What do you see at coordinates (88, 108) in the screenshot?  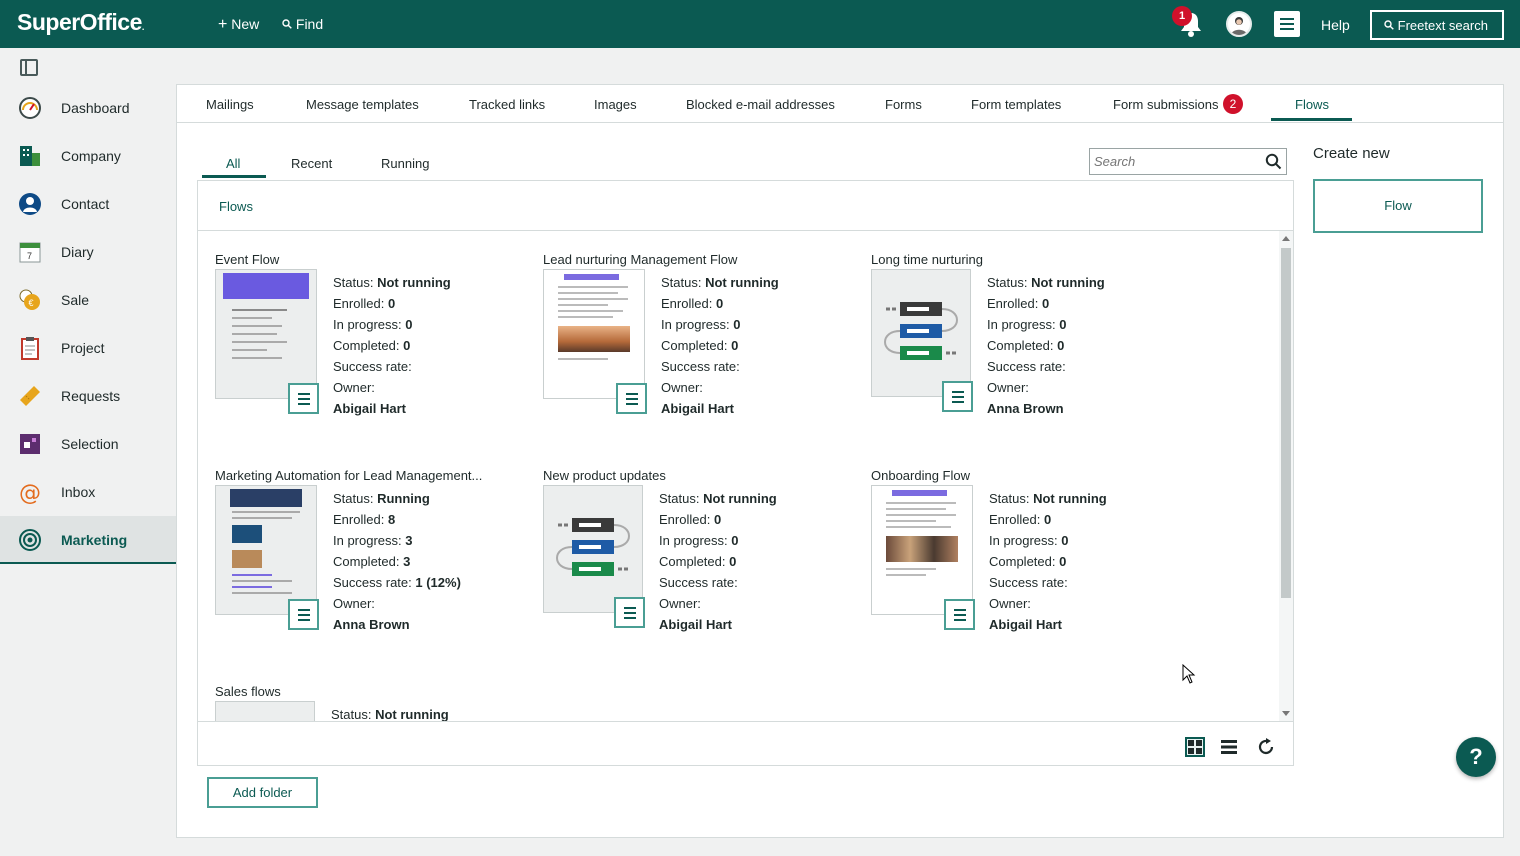 I see `sidebar-item-dashboard: Dashboard` at bounding box center [88, 108].